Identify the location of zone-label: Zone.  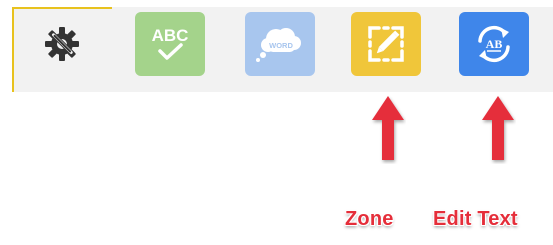
(369, 219).